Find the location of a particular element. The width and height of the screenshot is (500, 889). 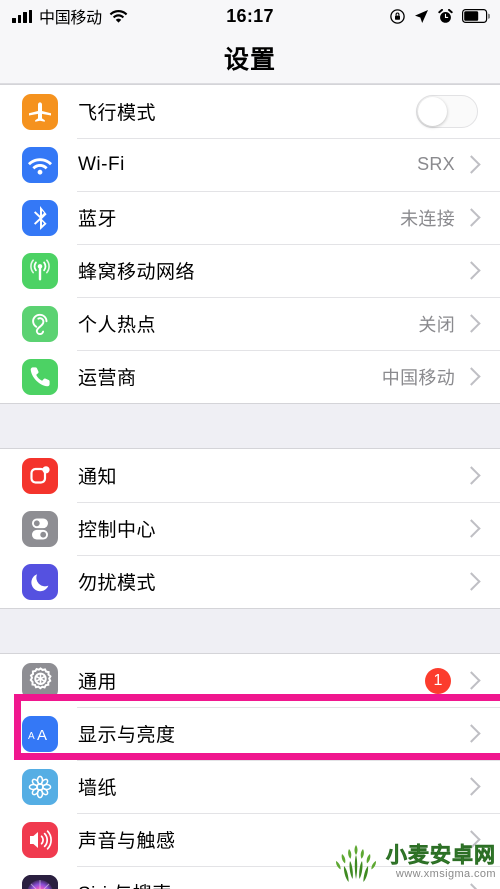

display-brightness-icon: A A is located at coordinates (40, 733).